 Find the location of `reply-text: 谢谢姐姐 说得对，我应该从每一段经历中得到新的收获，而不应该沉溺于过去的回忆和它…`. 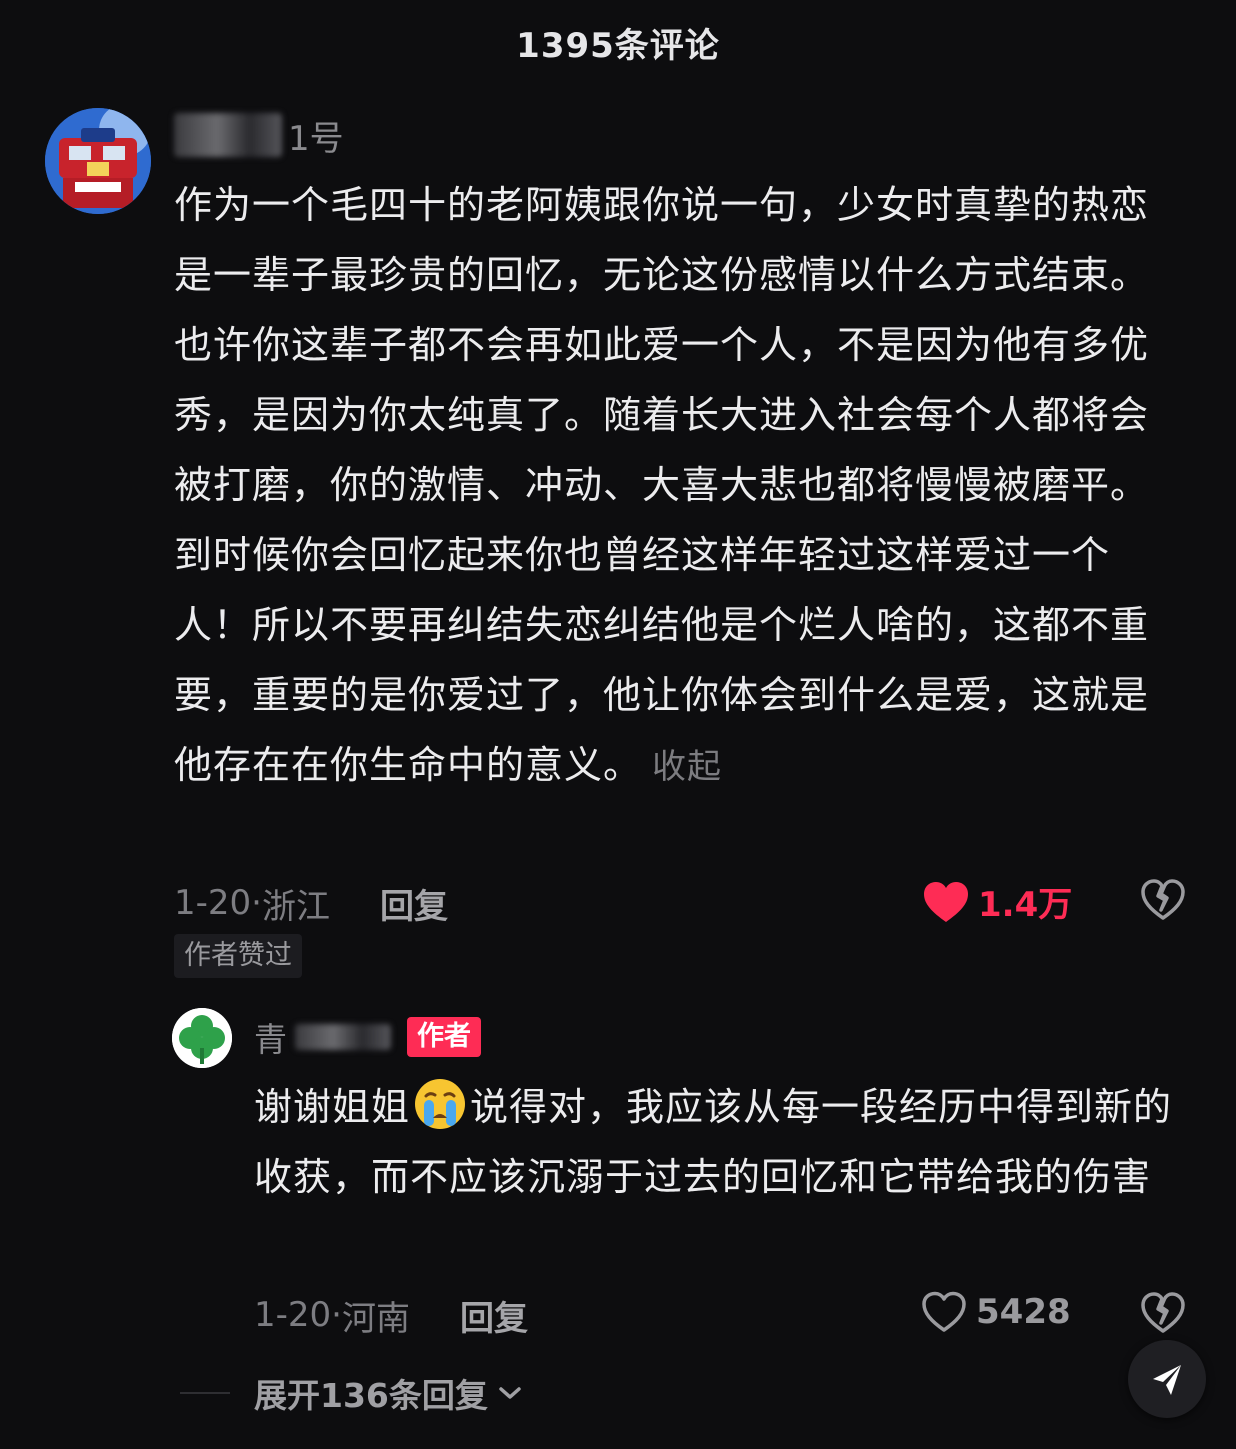

reply-text: 谢谢姐姐 说得对，我应该从每一段经历中得到新的收获，而不应该沉溺于过去的回忆和它… is located at coordinates (724, 1142).